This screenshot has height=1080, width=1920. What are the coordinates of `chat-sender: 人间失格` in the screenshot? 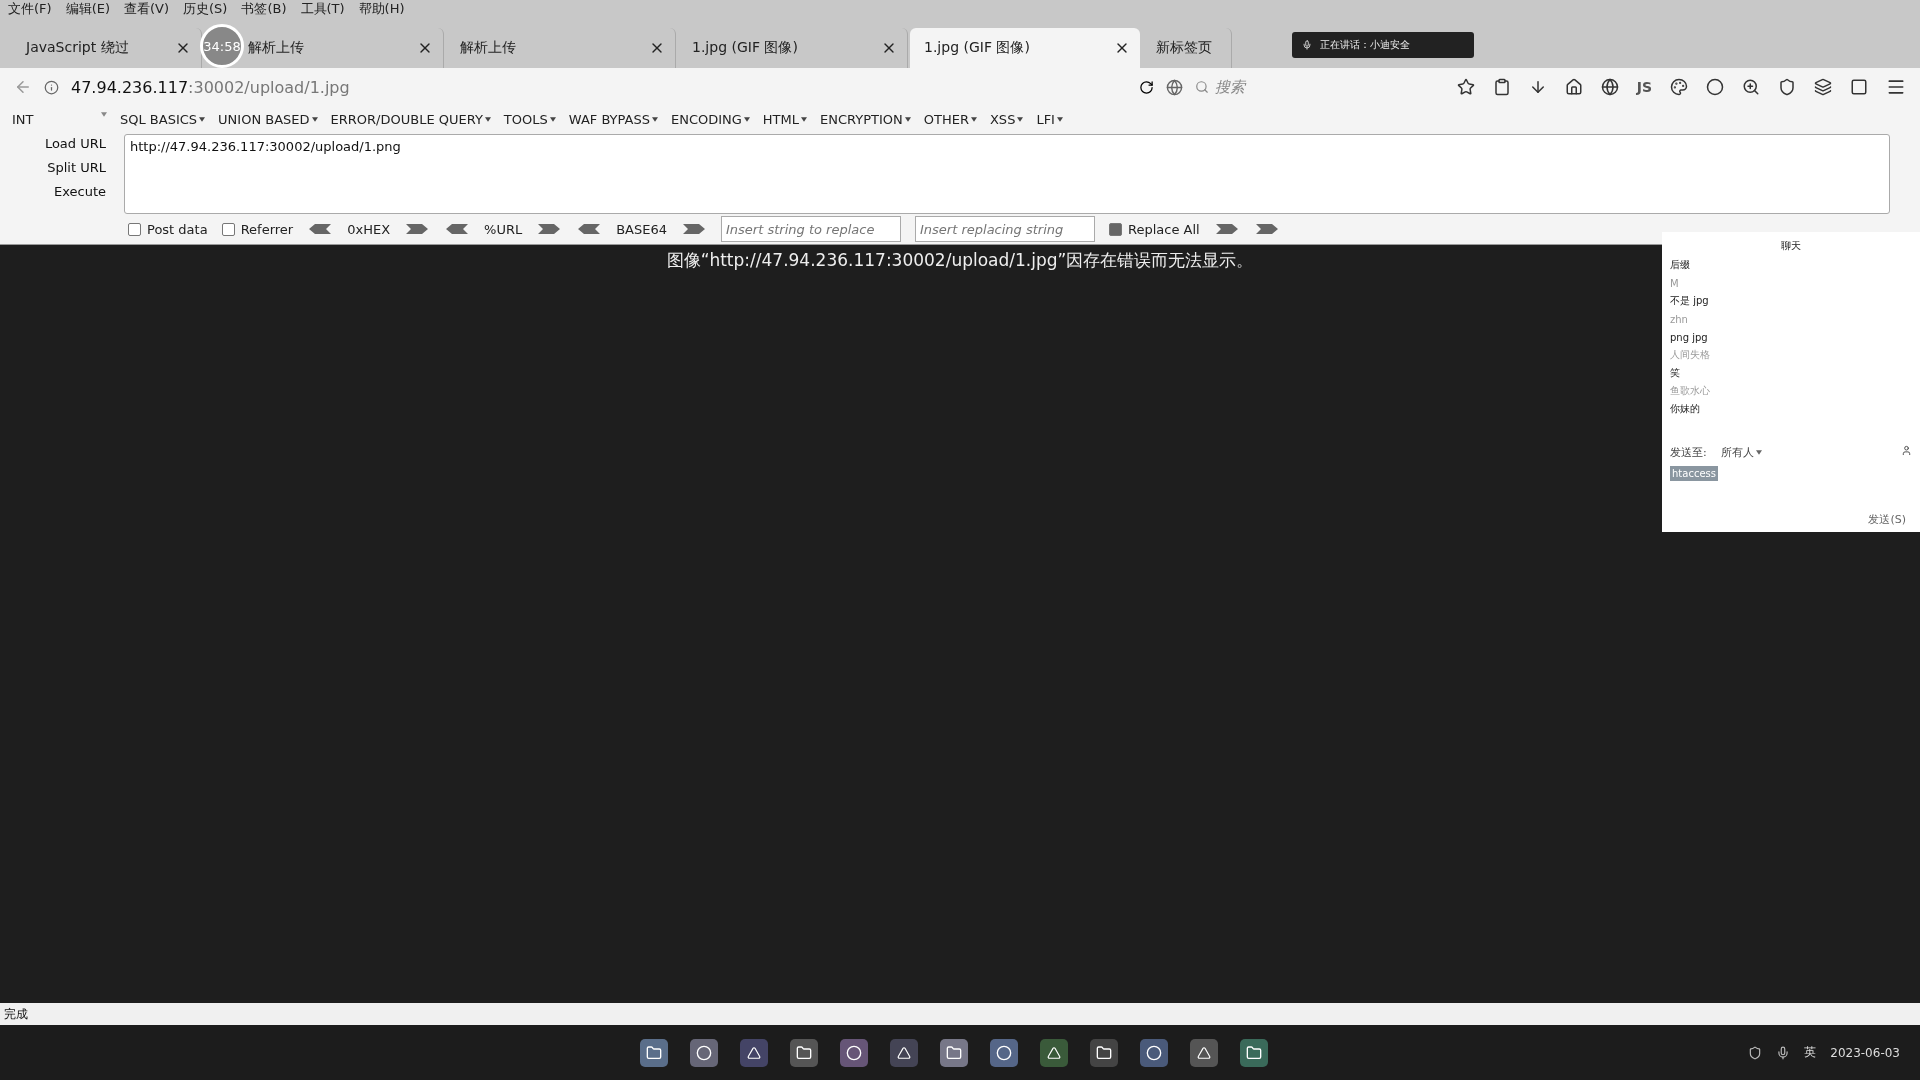 It's located at (1690, 355).